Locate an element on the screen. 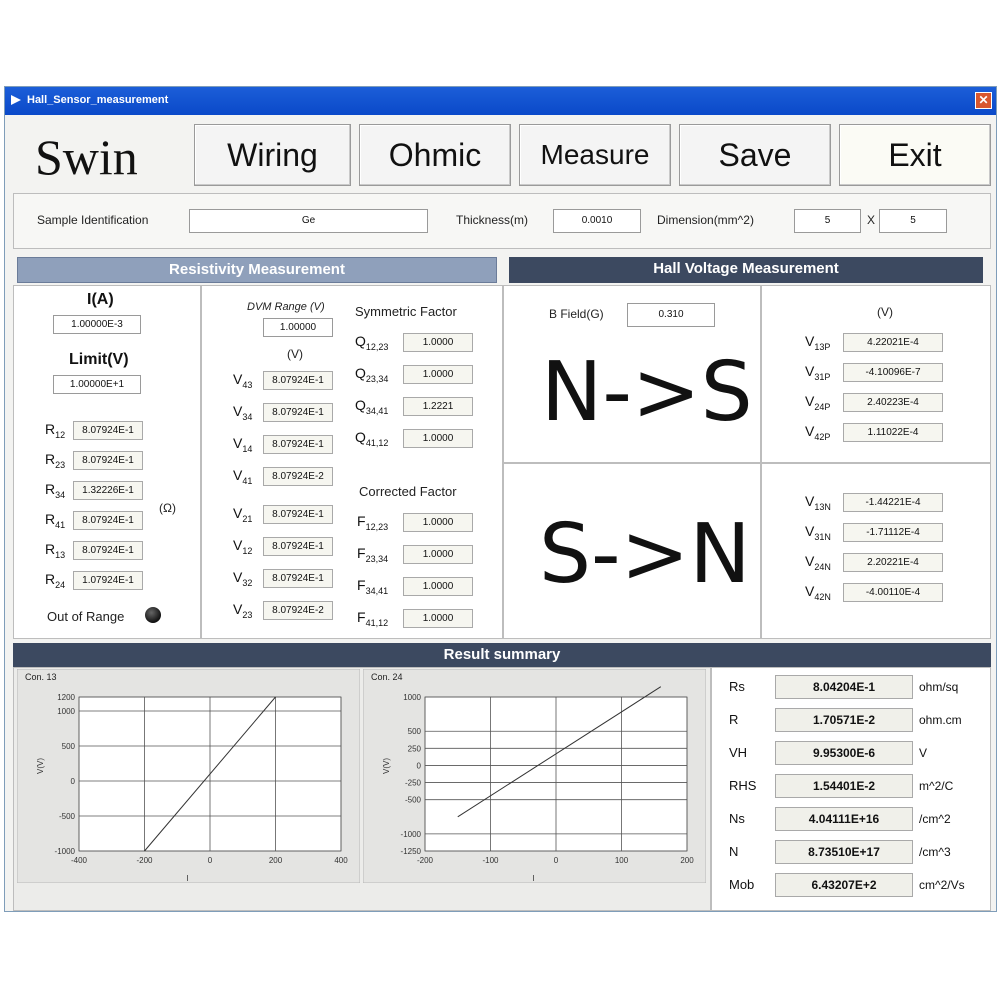 The width and height of the screenshot is (1000, 1000). hall-13P-value: 4.22021E-4 is located at coordinates (893, 342).